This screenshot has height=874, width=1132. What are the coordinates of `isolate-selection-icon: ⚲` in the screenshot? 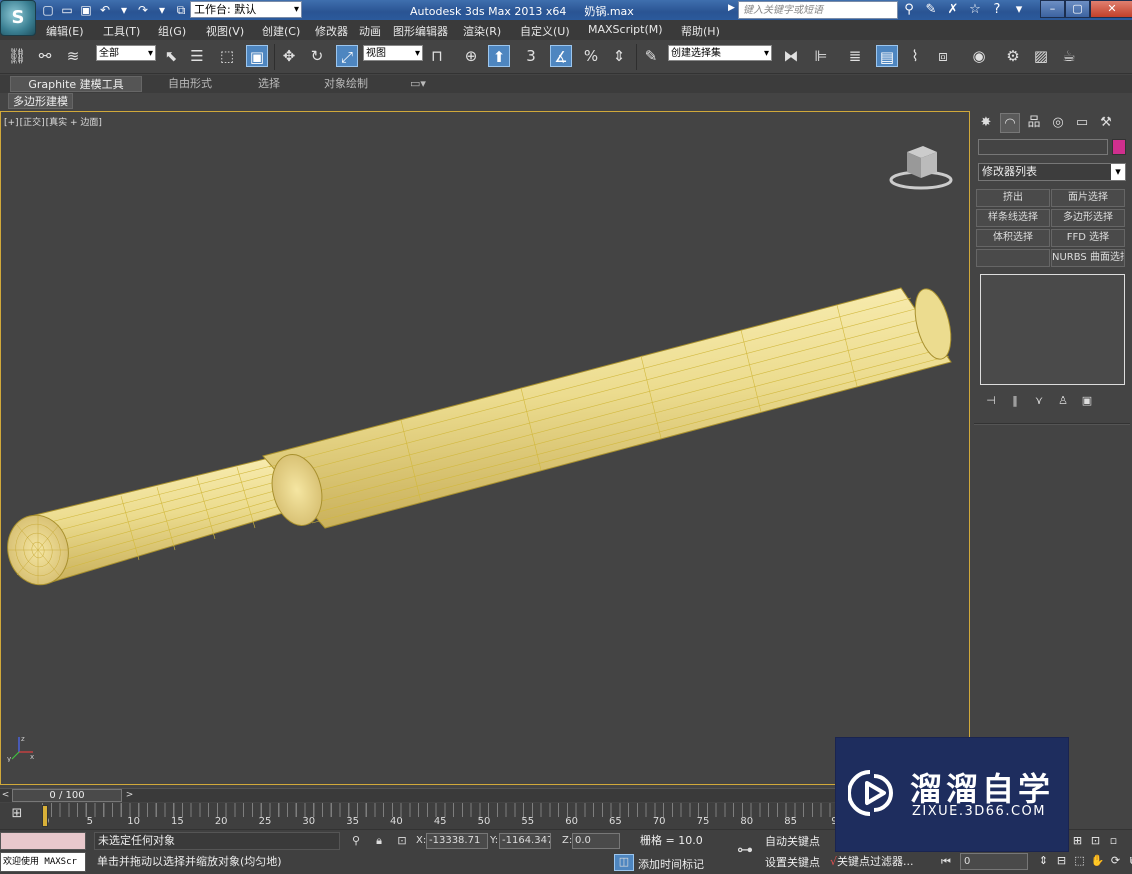 It's located at (356, 841).